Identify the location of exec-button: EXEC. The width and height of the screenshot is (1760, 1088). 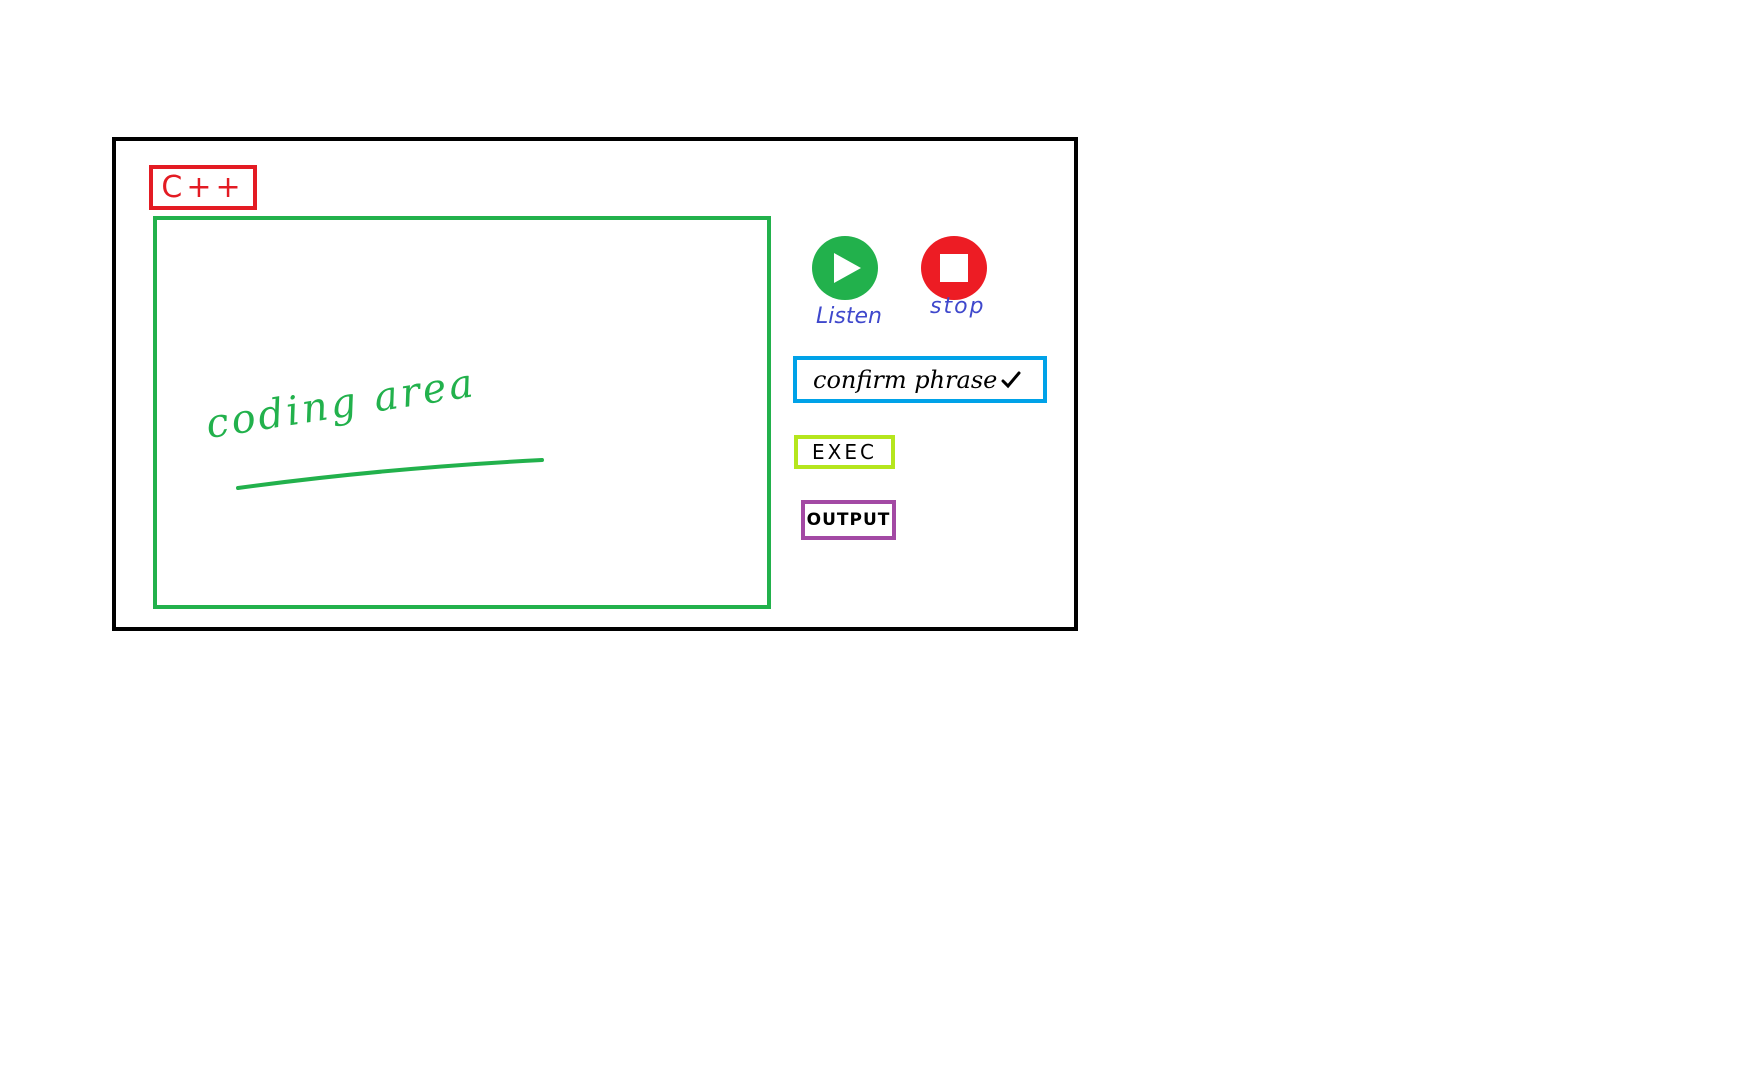
(844, 452).